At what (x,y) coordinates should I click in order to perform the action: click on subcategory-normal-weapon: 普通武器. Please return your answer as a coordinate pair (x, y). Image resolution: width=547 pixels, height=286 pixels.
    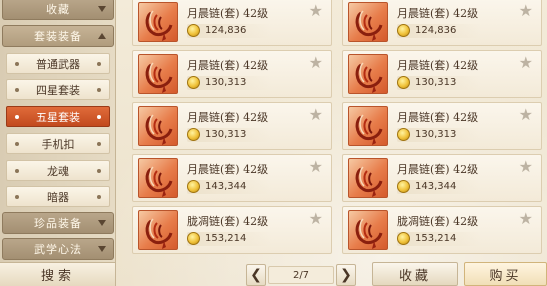
    Looking at the image, I should click on (58, 63).